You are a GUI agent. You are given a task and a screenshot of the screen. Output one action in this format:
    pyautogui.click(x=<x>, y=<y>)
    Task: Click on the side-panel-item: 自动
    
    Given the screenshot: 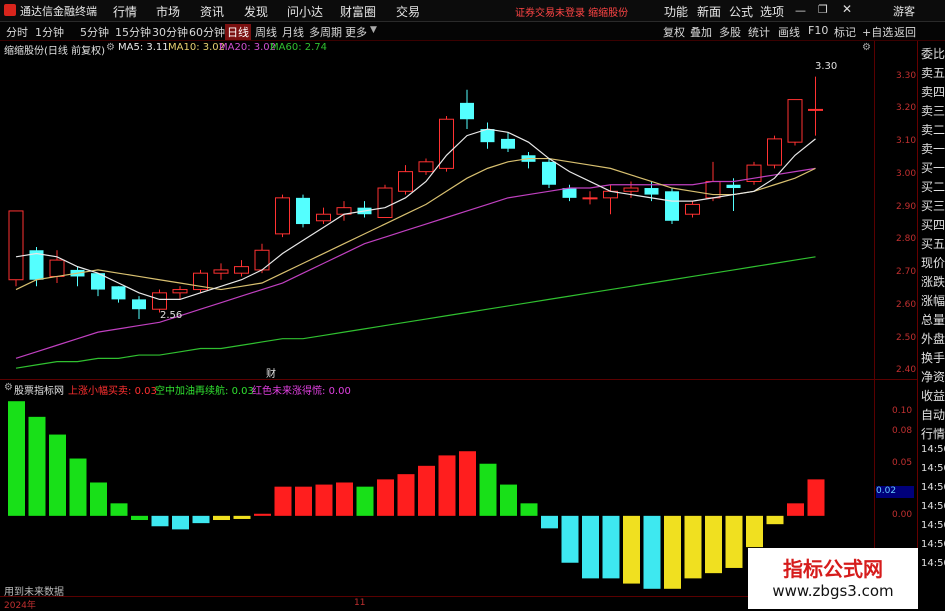 What is the action you would take?
    pyautogui.click(x=933, y=414)
    